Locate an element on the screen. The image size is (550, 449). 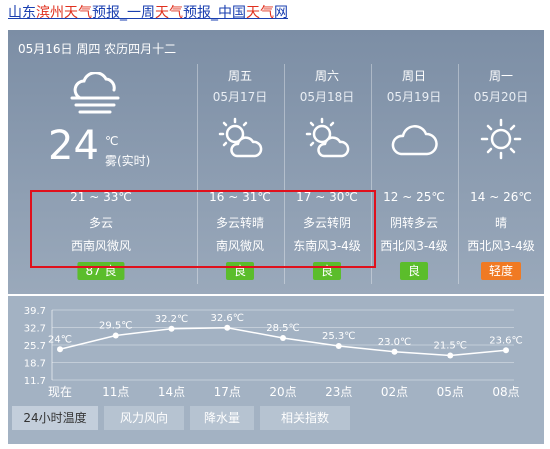
x-tick-label: 20点 is located at coordinates (282, 392).